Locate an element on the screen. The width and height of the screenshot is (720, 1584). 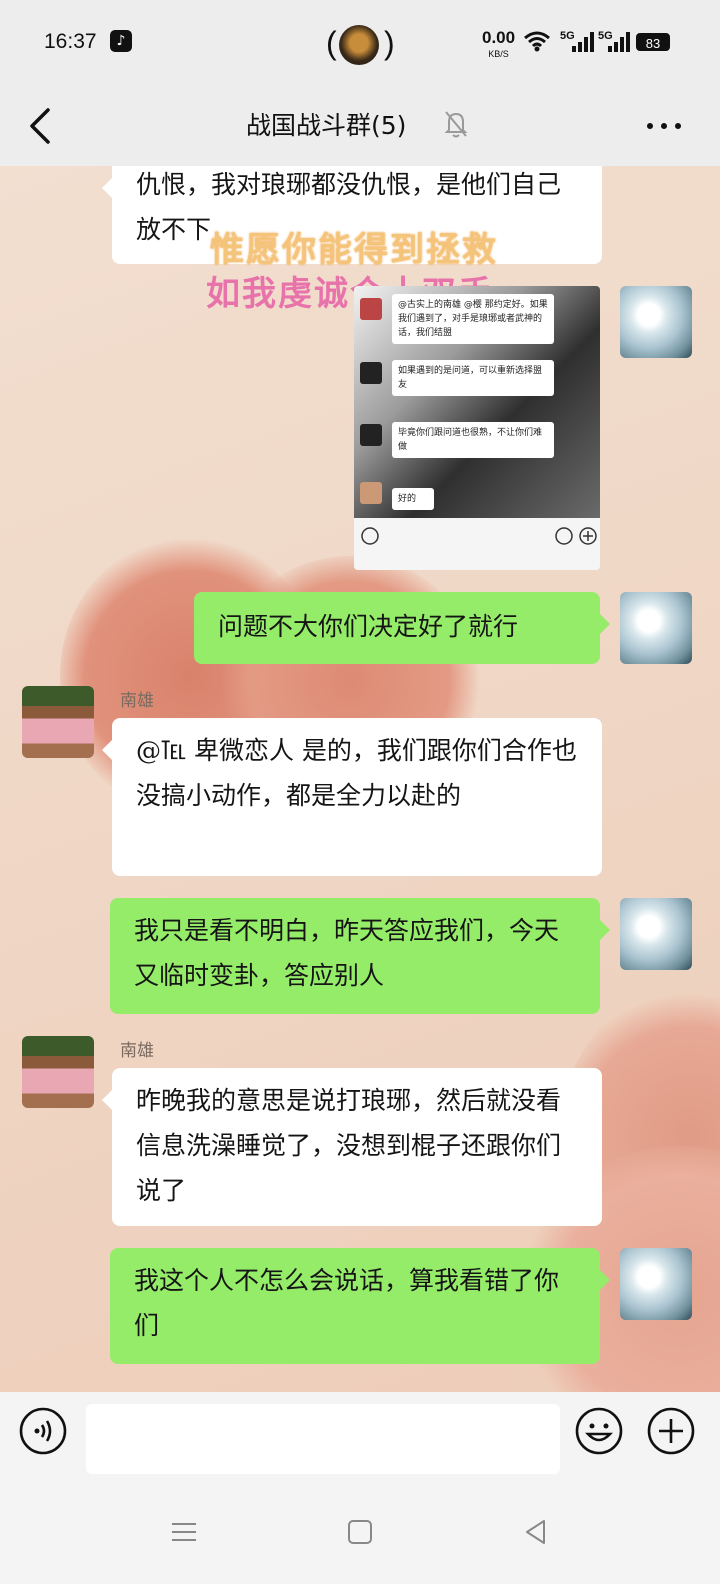
menu-nav-icon is located at coordinates (184, 1532).